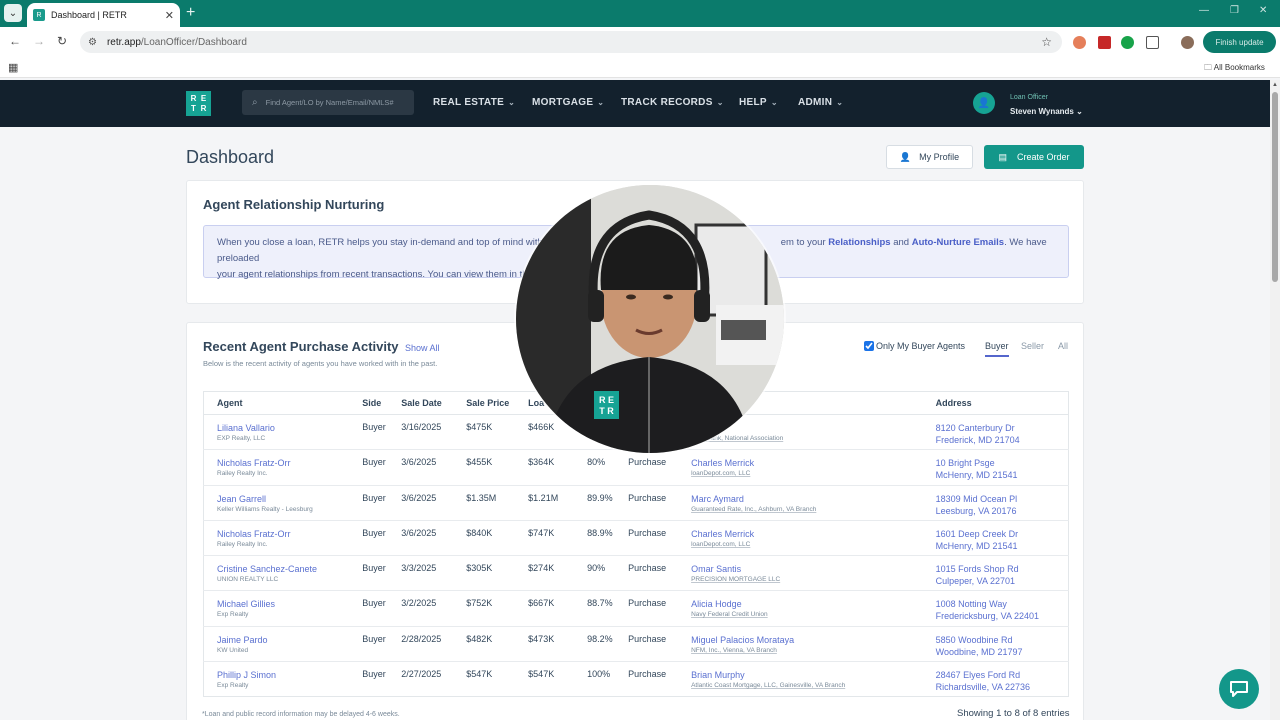 The height and width of the screenshot is (720, 1280). Describe the element at coordinates (1002, 440) in the screenshot. I see `address-line2-link: Frederick, MD 21704` at that location.